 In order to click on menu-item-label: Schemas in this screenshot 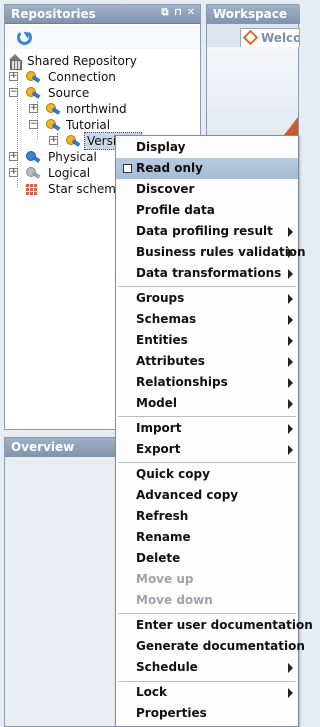, I will do `click(166, 319)`.